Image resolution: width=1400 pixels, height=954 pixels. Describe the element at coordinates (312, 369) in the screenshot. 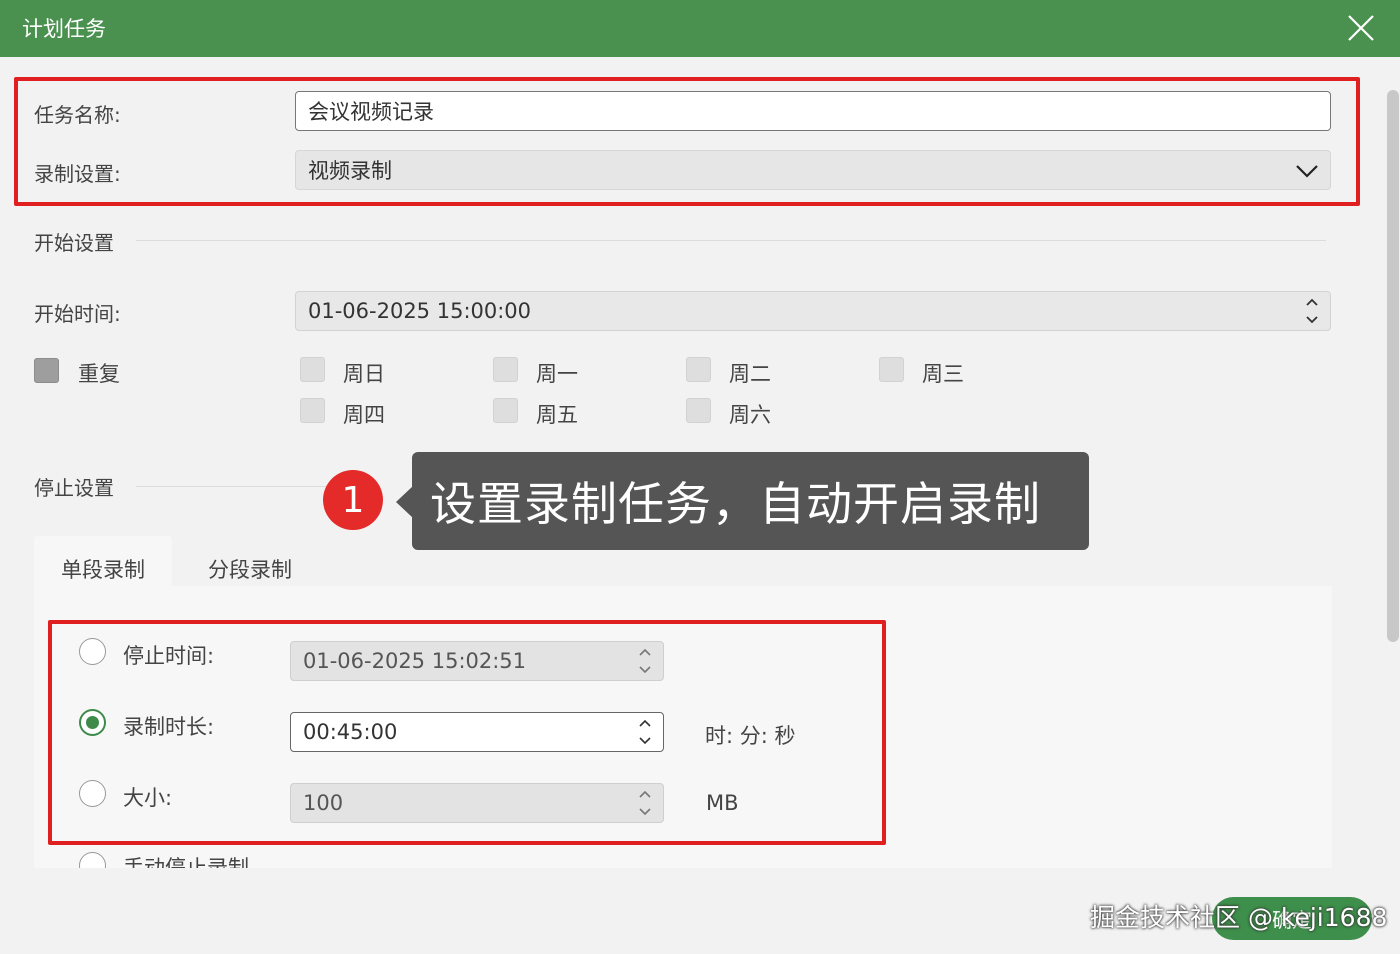

I see `day-checkbox-sun` at that location.